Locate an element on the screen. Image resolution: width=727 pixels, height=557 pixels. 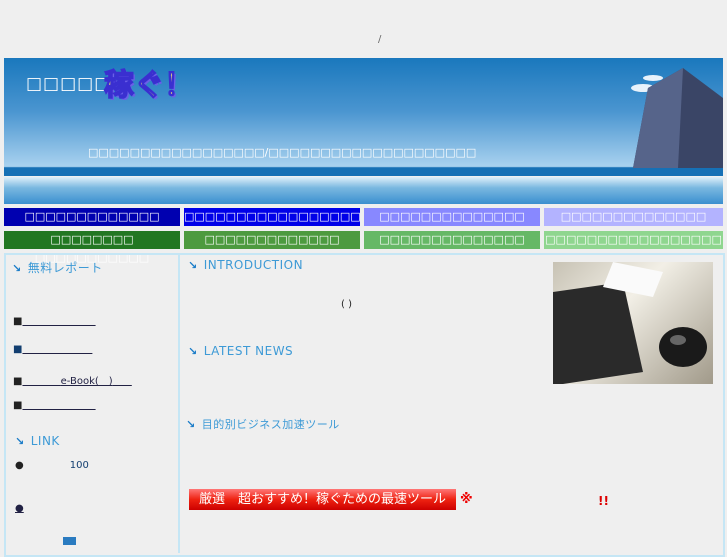
report-link-ebook: ■ e-Book( ) is located at coordinates (72, 379).